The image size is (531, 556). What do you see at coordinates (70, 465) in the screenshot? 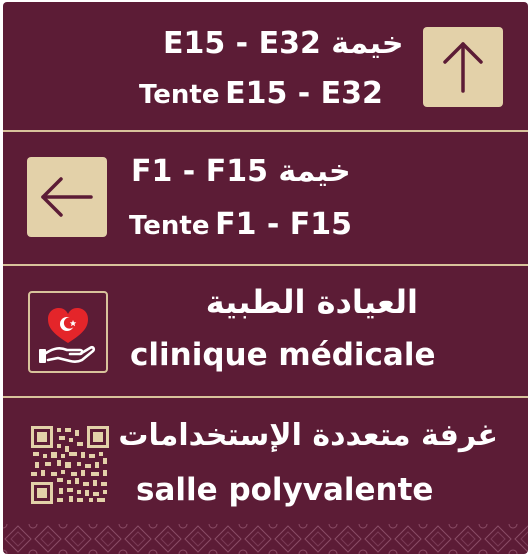
I see `qr-code-icon` at bounding box center [70, 465].